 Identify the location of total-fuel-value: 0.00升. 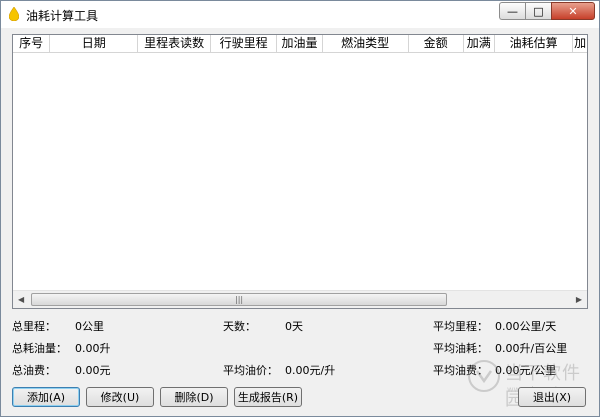
(93, 348).